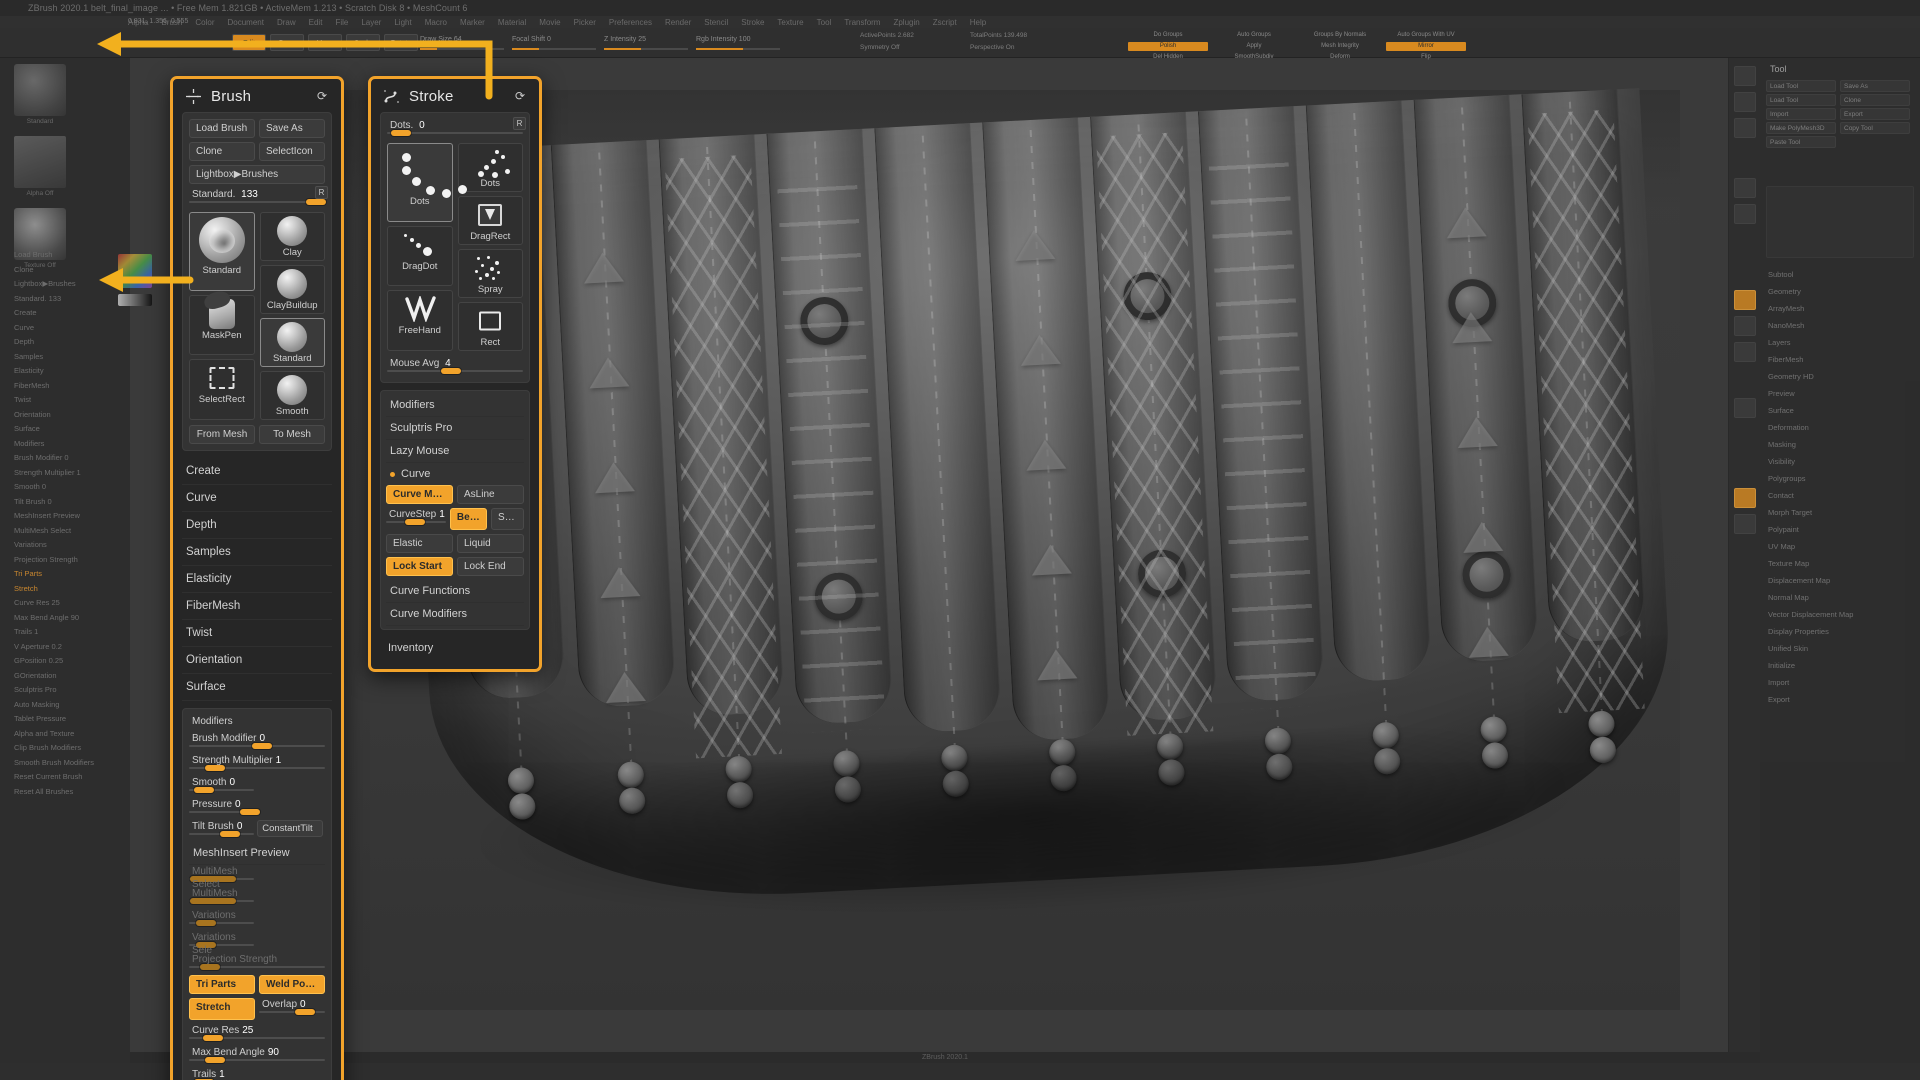 The width and height of the screenshot is (1920, 1080). What do you see at coordinates (472, 22) in the screenshot?
I see `menu-item-marker: Marker` at bounding box center [472, 22].